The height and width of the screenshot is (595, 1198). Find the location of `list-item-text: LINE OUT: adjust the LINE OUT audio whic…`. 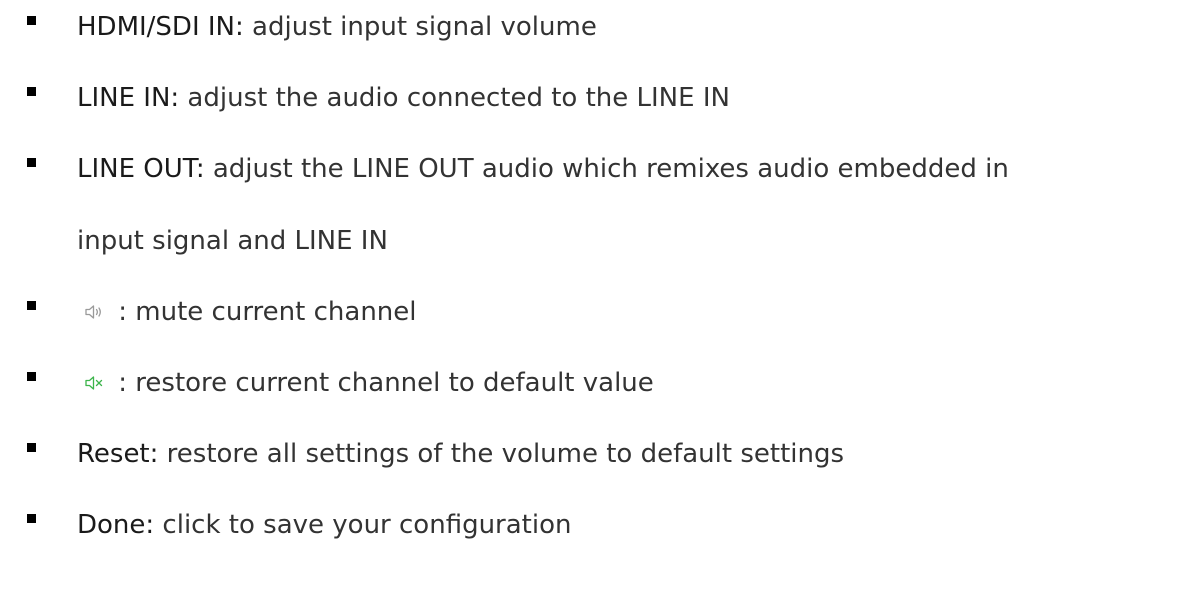

list-item-text: LINE OUT: adjust the LINE OUT audio whic… is located at coordinates (627, 169).